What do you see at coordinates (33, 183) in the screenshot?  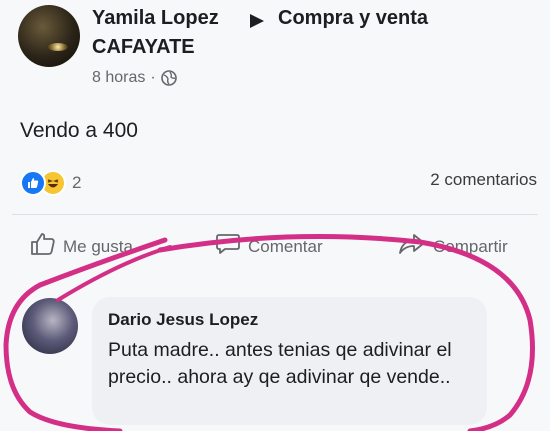 I see `like-reaction-icon` at bounding box center [33, 183].